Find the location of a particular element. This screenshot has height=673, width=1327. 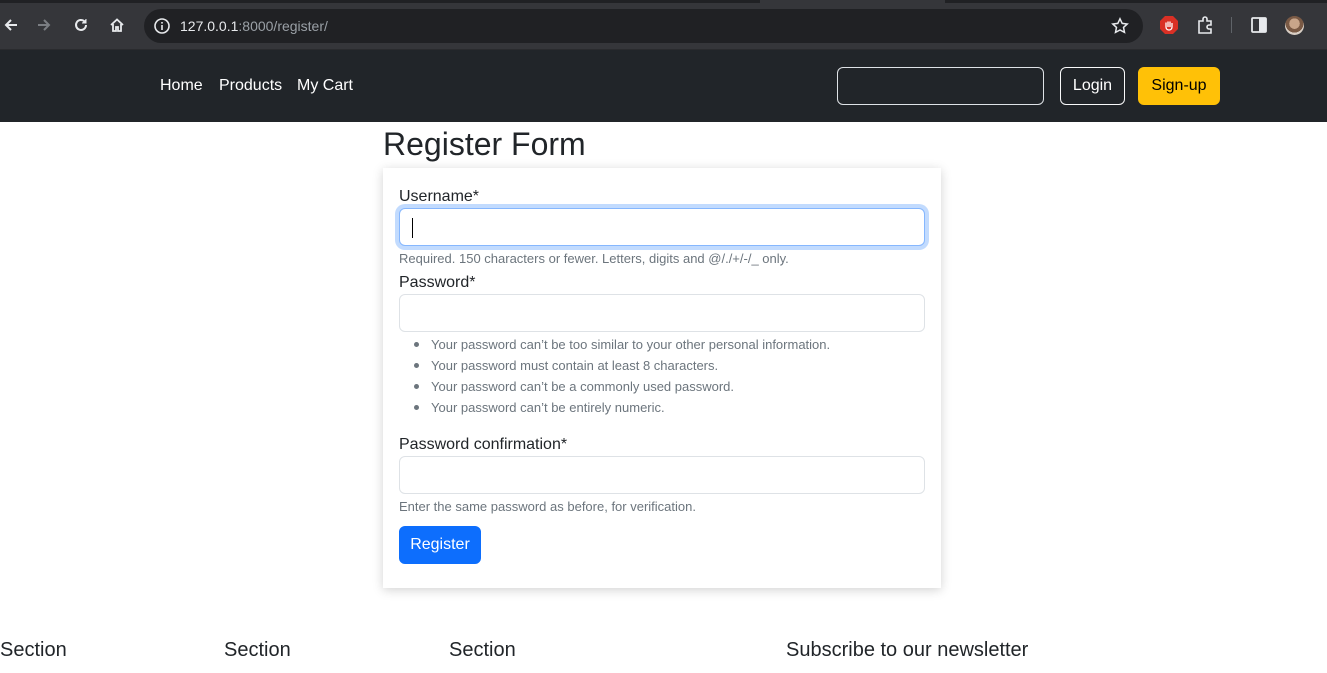

register-button: Register is located at coordinates (440, 545).